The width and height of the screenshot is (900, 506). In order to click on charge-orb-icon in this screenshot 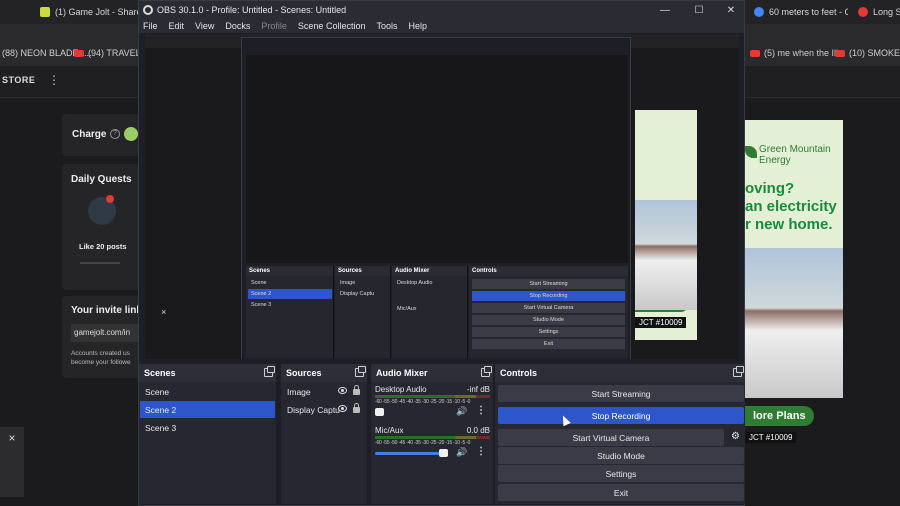, I will do `click(131, 134)`.